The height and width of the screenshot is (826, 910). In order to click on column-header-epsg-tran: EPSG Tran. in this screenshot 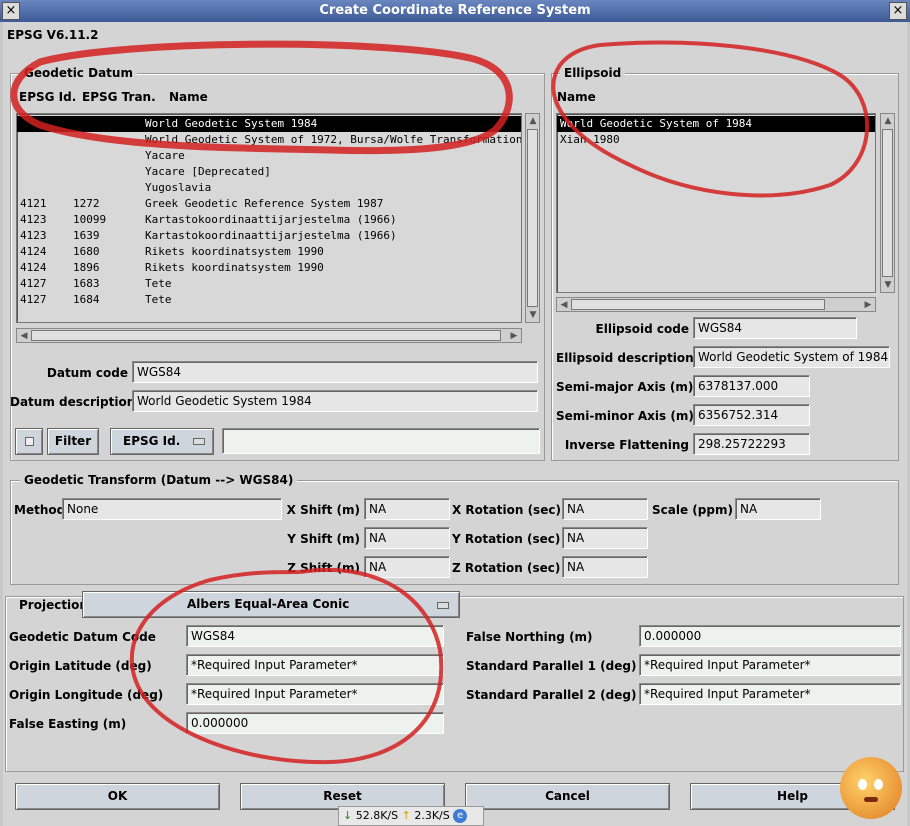, I will do `click(119, 97)`.